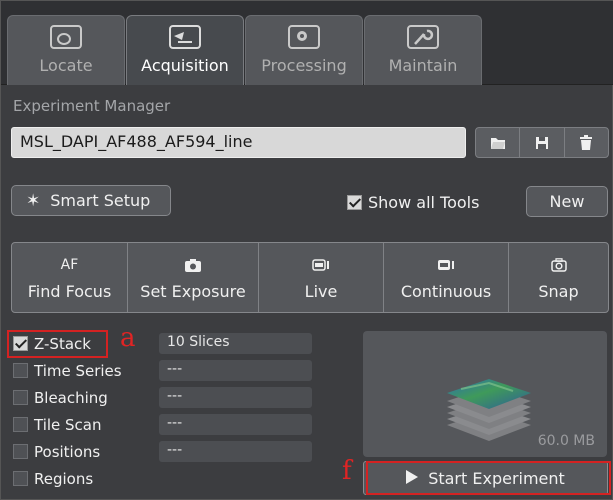 This screenshot has width=613, height=500. I want to click on dimension-positions: Positions, so click(56, 451).